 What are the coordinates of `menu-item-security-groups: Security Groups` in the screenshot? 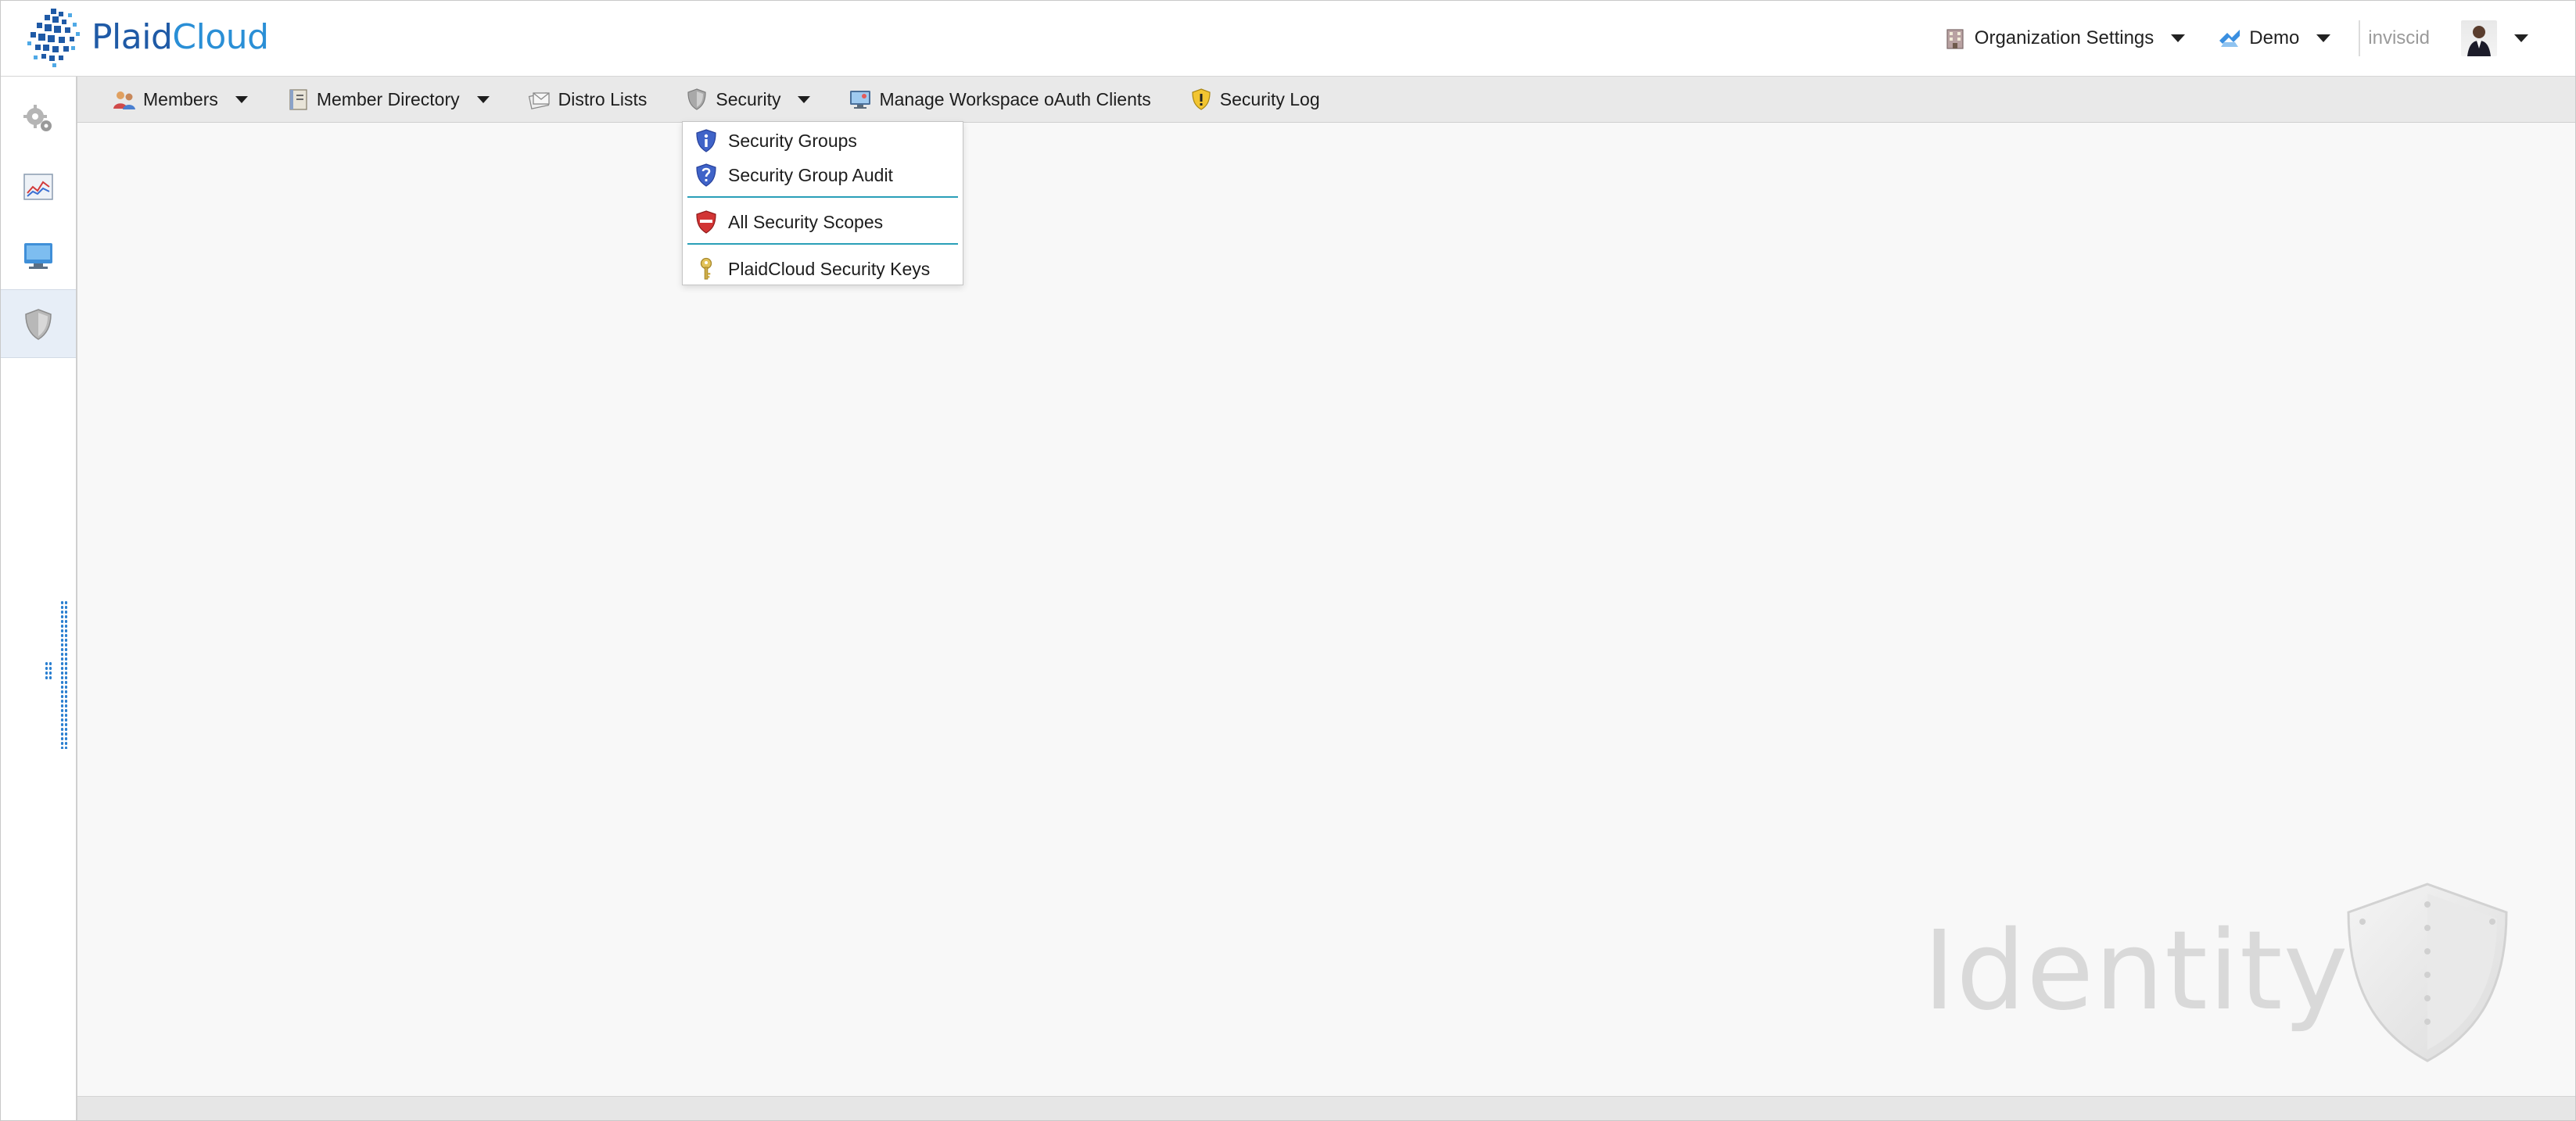 It's located at (823, 141).